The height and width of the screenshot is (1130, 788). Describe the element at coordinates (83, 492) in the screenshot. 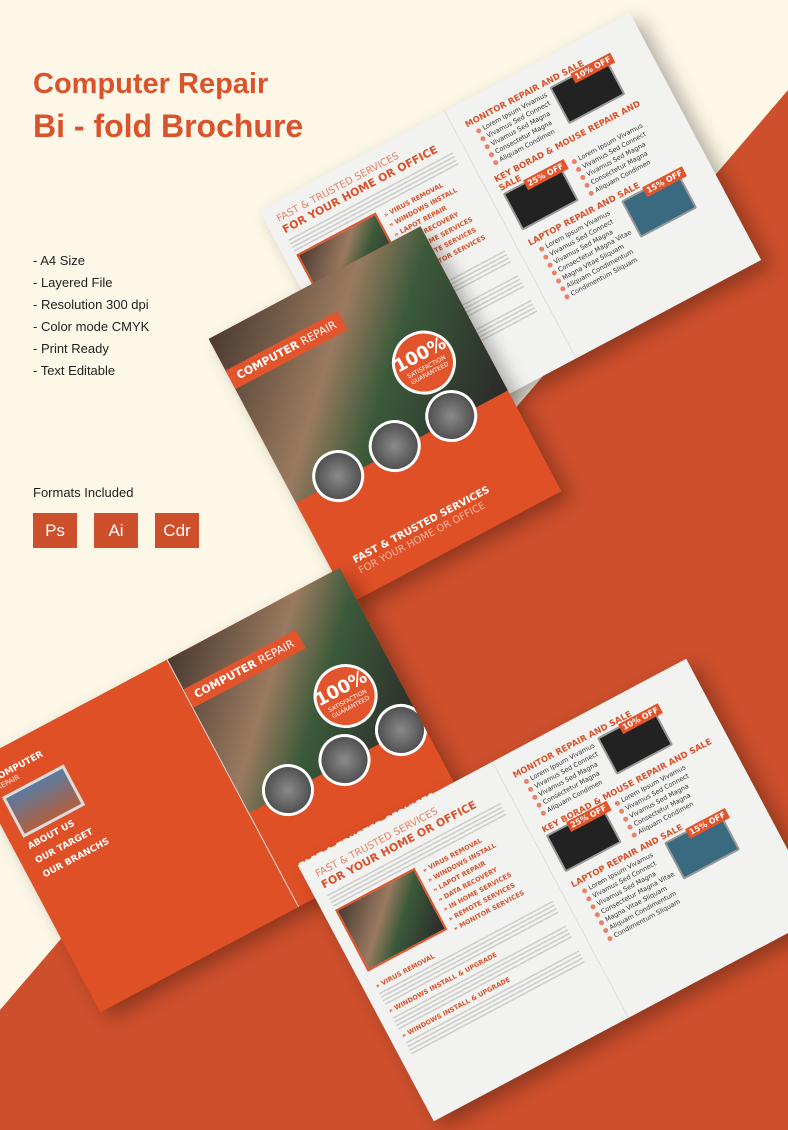

I see `formats-label: Formats Included` at that location.